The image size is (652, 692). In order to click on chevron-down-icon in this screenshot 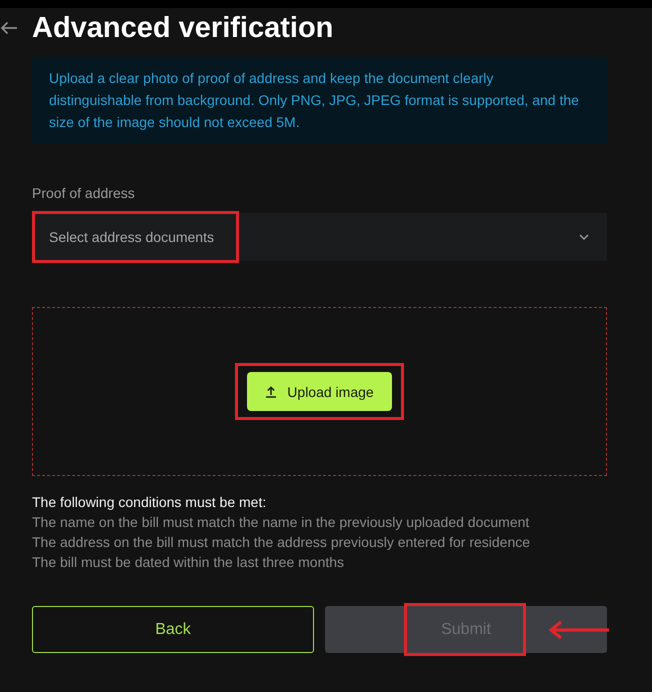, I will do `click(584, 237)`.